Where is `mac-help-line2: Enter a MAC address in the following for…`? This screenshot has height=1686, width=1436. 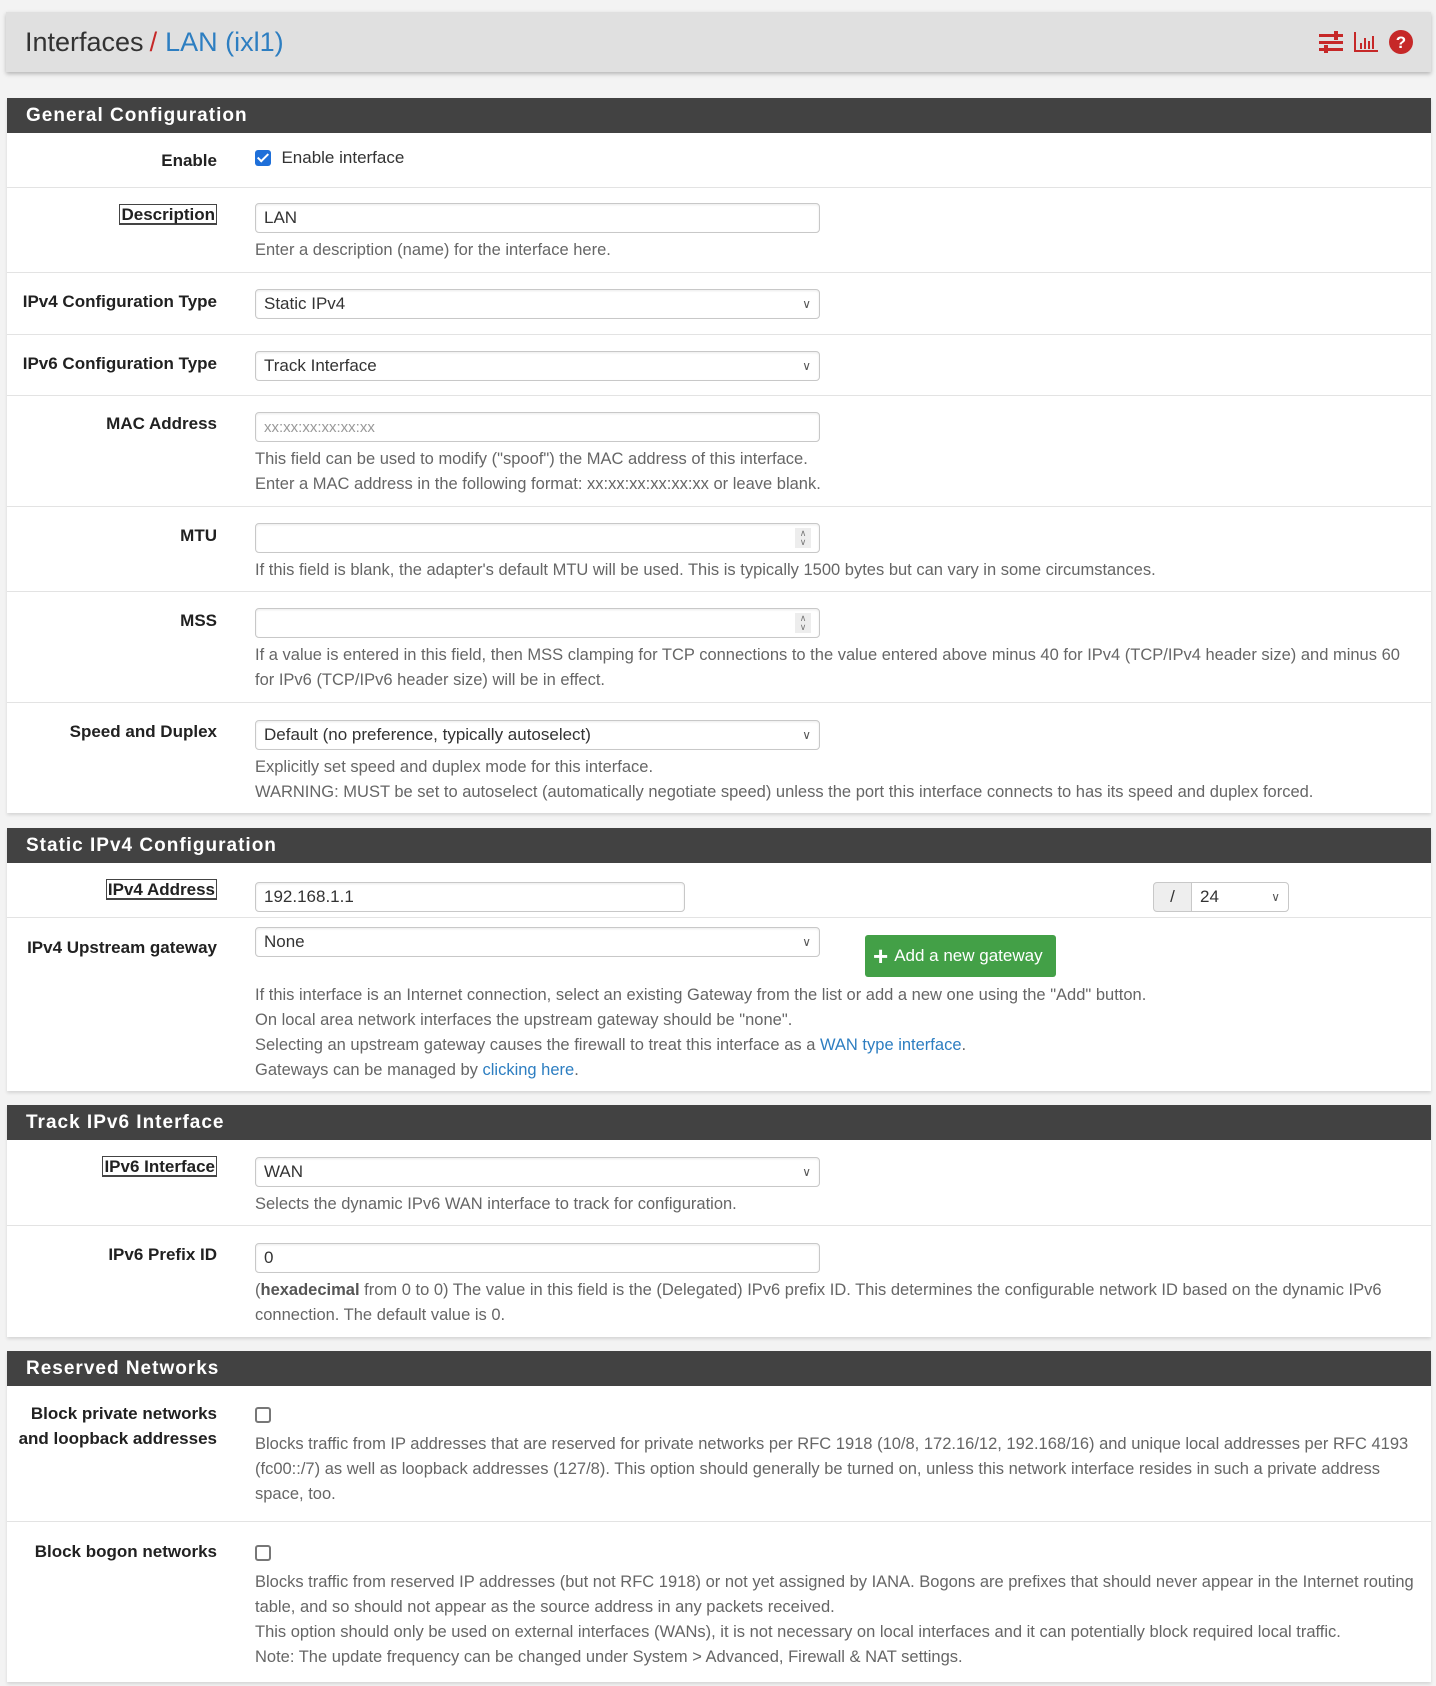 mac-help-line2: Enter a MAC address in the following for… is located at coordinates (538, 484).